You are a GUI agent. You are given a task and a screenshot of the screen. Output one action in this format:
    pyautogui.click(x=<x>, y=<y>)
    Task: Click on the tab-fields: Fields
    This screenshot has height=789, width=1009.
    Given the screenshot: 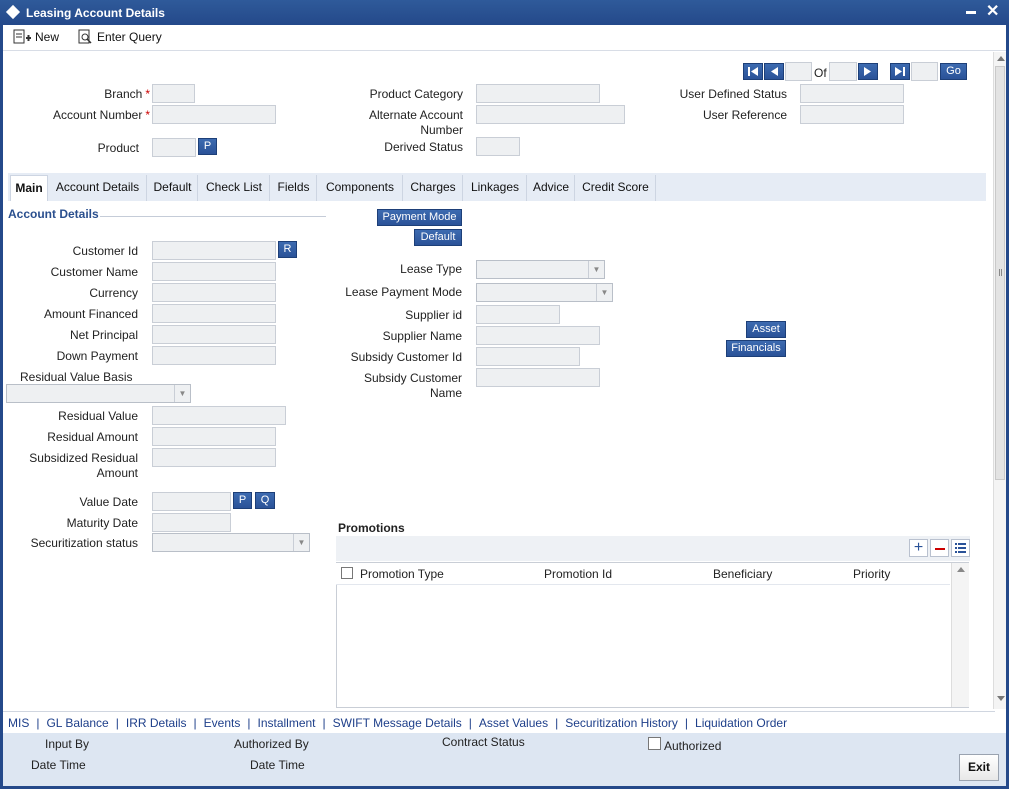 What is the action you would take?
    pyautogui.click(x=294, y=188)
    